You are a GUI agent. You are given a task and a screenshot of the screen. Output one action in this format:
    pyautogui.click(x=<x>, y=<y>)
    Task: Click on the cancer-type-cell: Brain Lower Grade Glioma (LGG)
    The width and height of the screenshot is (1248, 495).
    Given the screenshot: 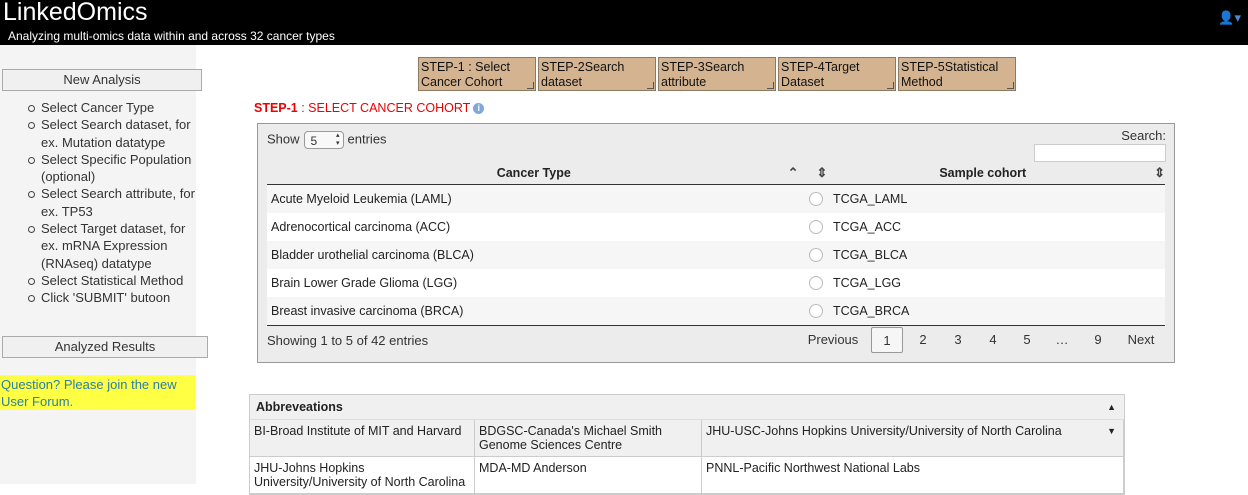 What is the action you would take?
    pyautogui.click(x=534, y=283)
    